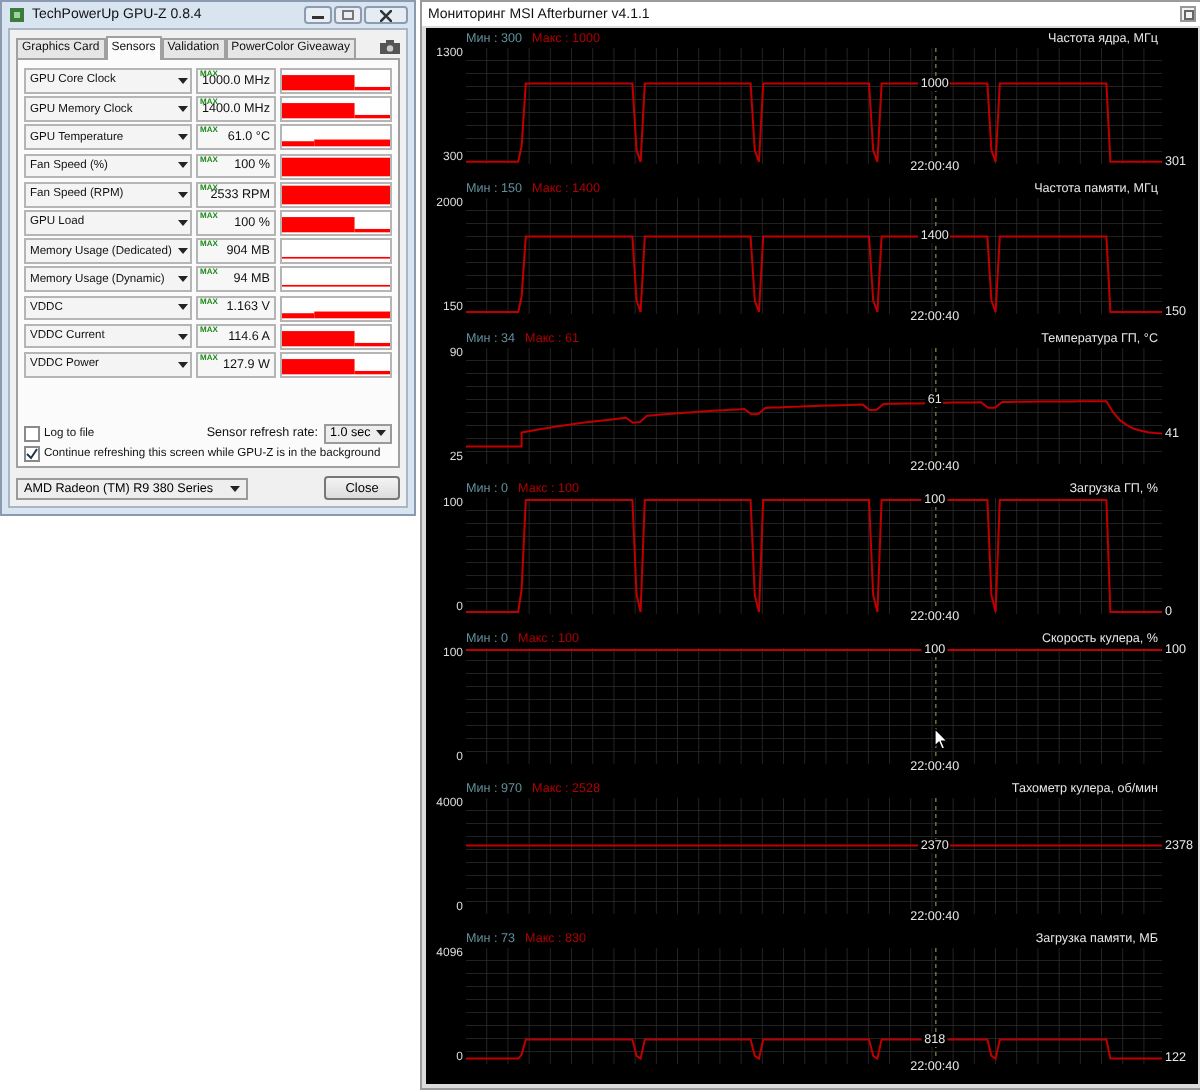  What do you see at coordinates (941, 739) in the screenshot?
I see `pointer-icon` at bounding box center [941, 739].